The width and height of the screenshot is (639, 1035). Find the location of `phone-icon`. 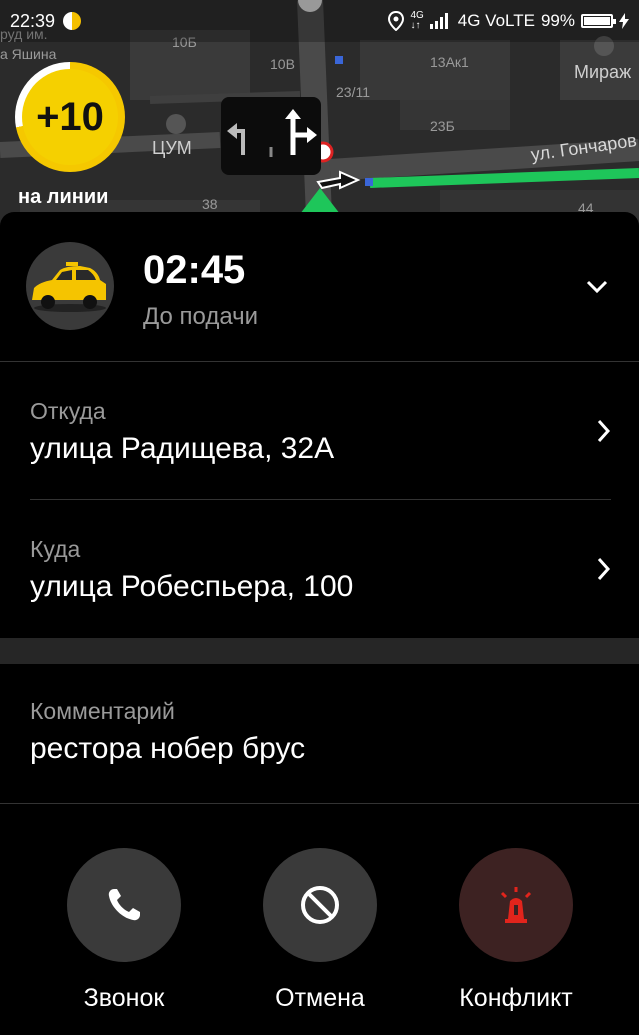

phone-icon is located at coordinates (124, 905).